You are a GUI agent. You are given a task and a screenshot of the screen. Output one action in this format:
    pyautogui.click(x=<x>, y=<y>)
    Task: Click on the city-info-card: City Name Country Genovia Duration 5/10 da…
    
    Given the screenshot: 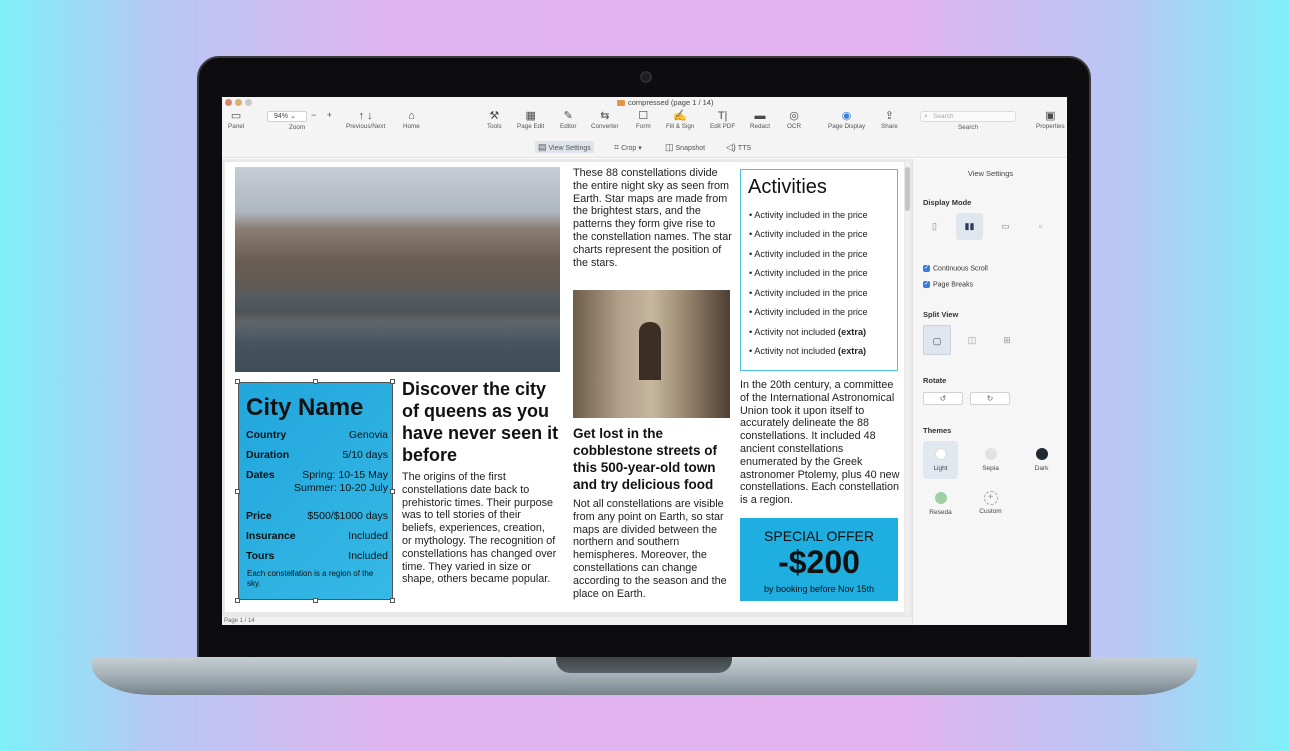 What is the action you would take?
    pyautogui.click(x=315, y=491)
    